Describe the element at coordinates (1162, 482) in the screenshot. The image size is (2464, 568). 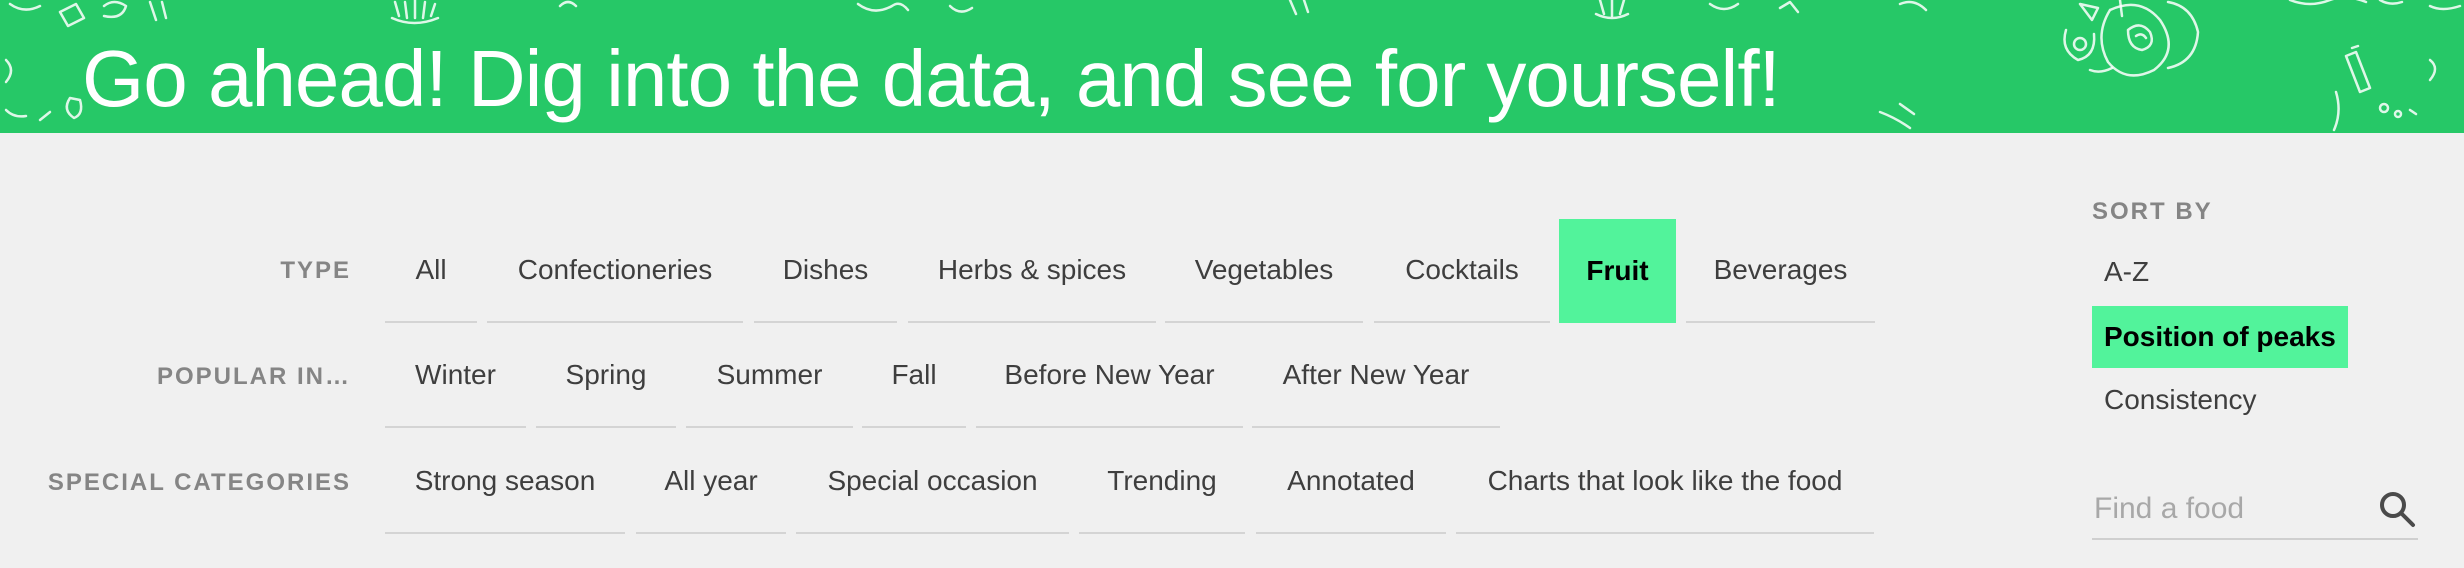
I see `filter-special-trending: Trending` at that location.